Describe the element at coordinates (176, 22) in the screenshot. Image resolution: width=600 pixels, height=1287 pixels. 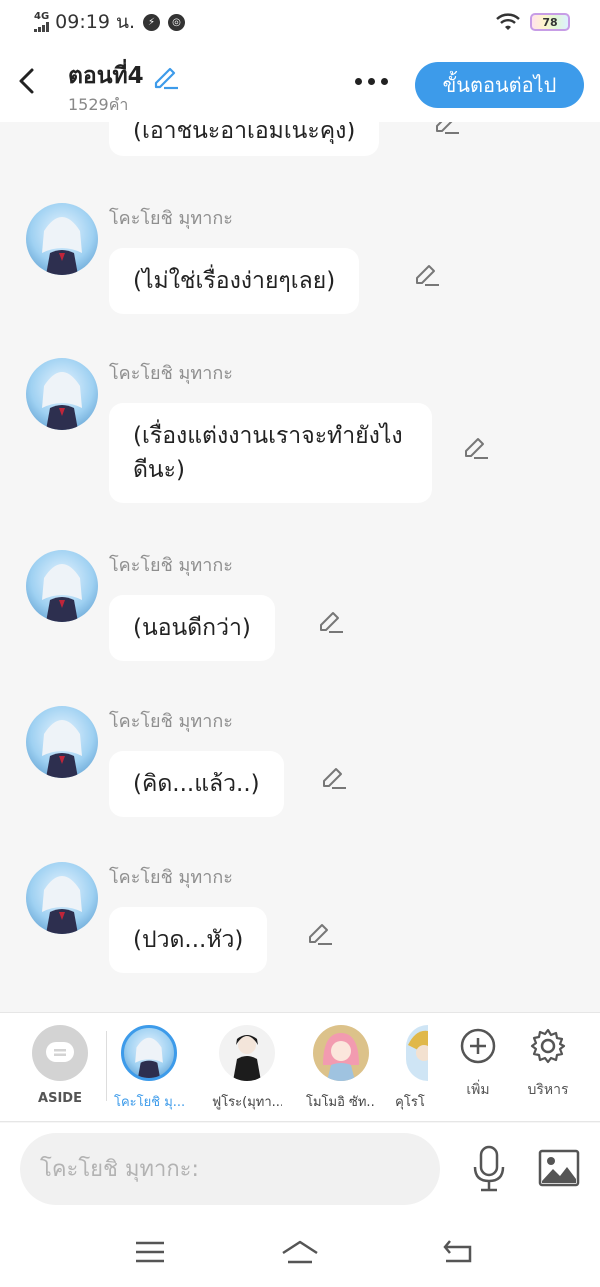
I see `chrome-icon: ◎` at that location.